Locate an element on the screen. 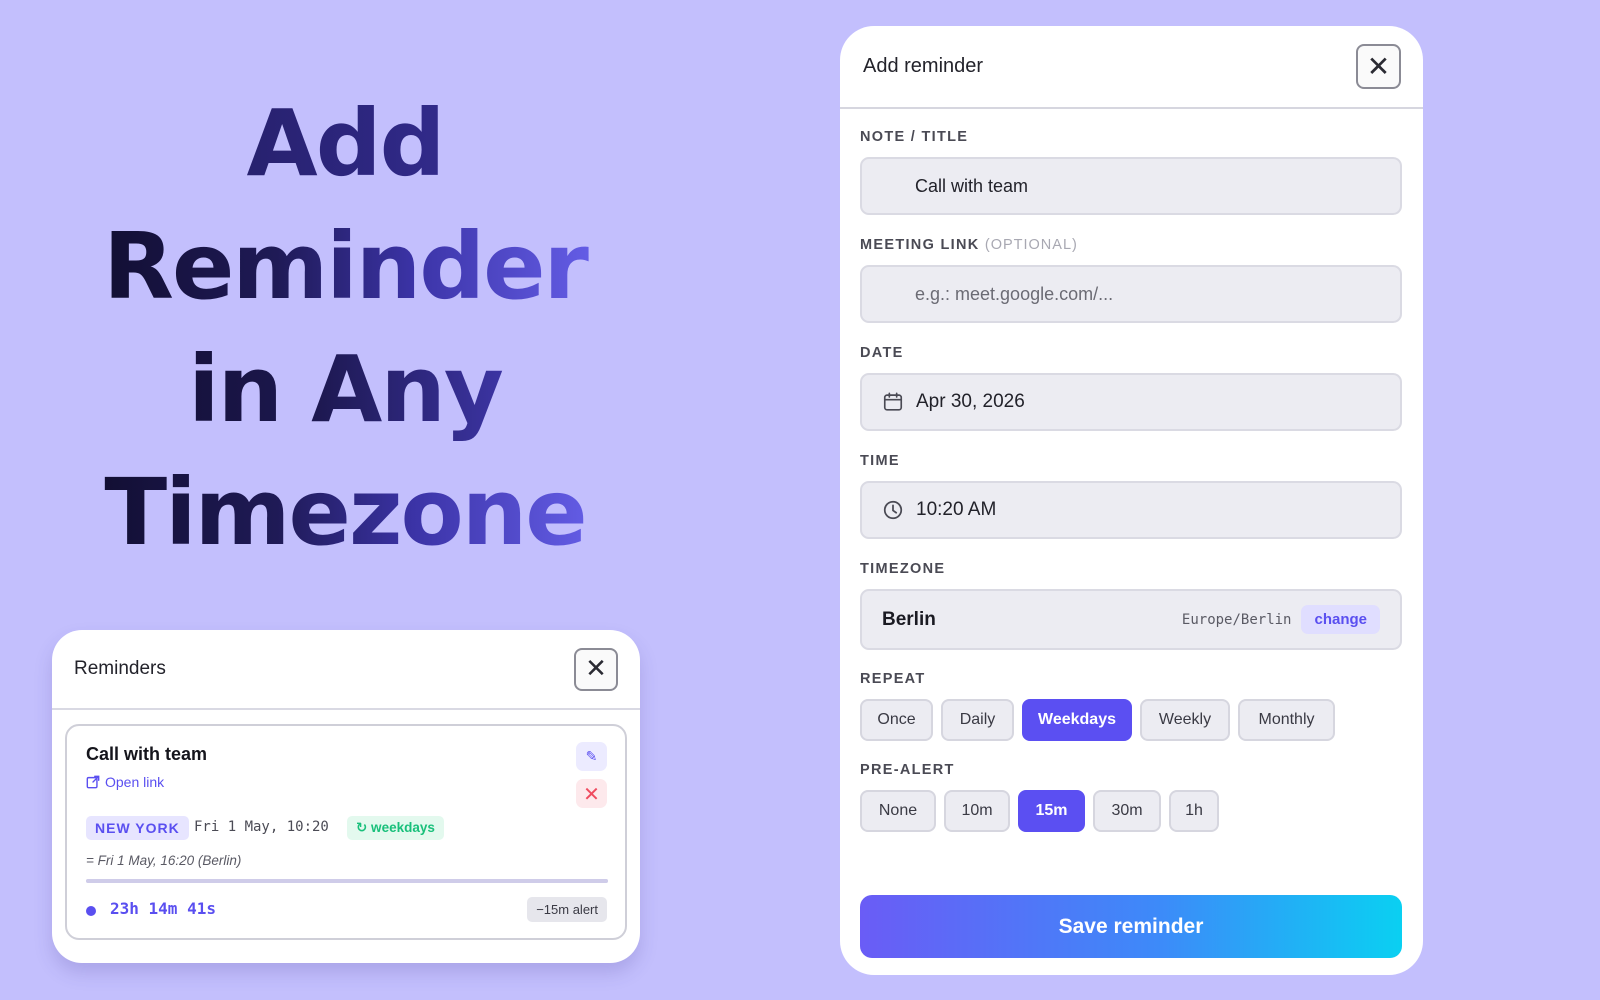 This screenshot has height=1000, width=1600. edit-reminder-button: ✎ is located at coordinates (591, 756).